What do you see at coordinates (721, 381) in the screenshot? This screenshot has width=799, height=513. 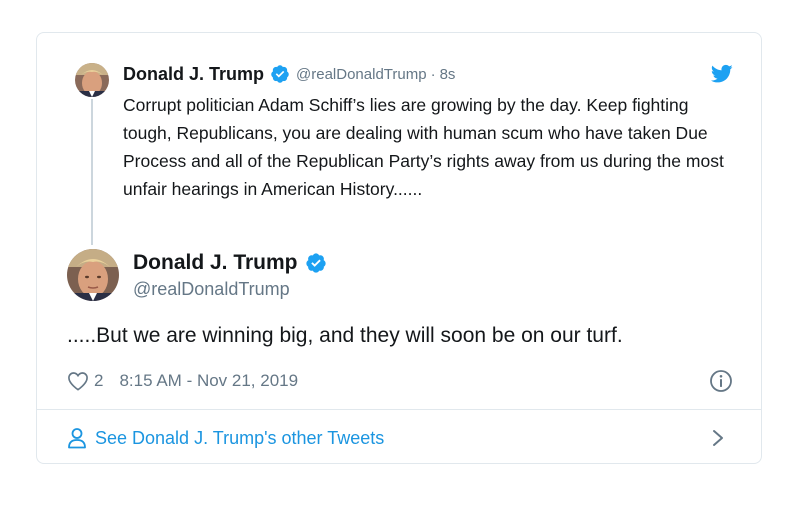 I see `info-icon` at bounding box center [721, 381].